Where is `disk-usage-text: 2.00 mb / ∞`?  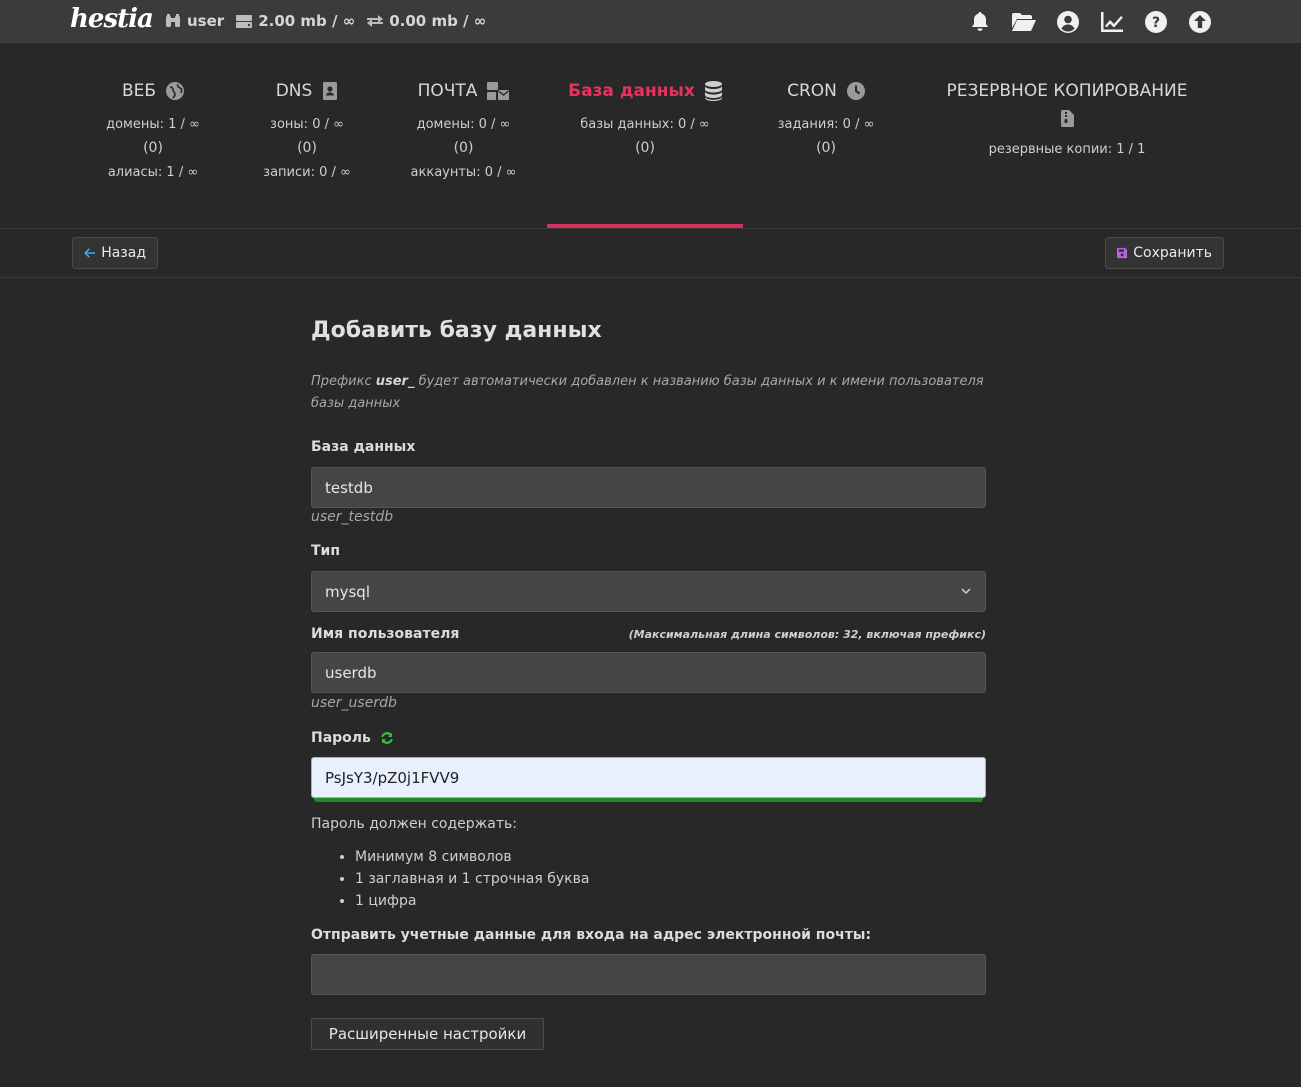 disk-usage-text: 2.00 mb / ∞ is located at coordinates (307, 21).